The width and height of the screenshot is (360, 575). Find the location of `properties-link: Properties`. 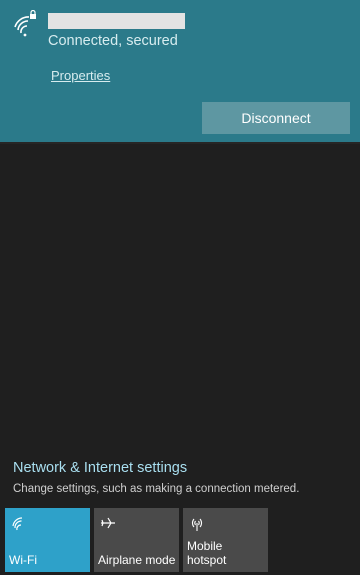

properties-link: Properties is located at coordinates (80, 75).